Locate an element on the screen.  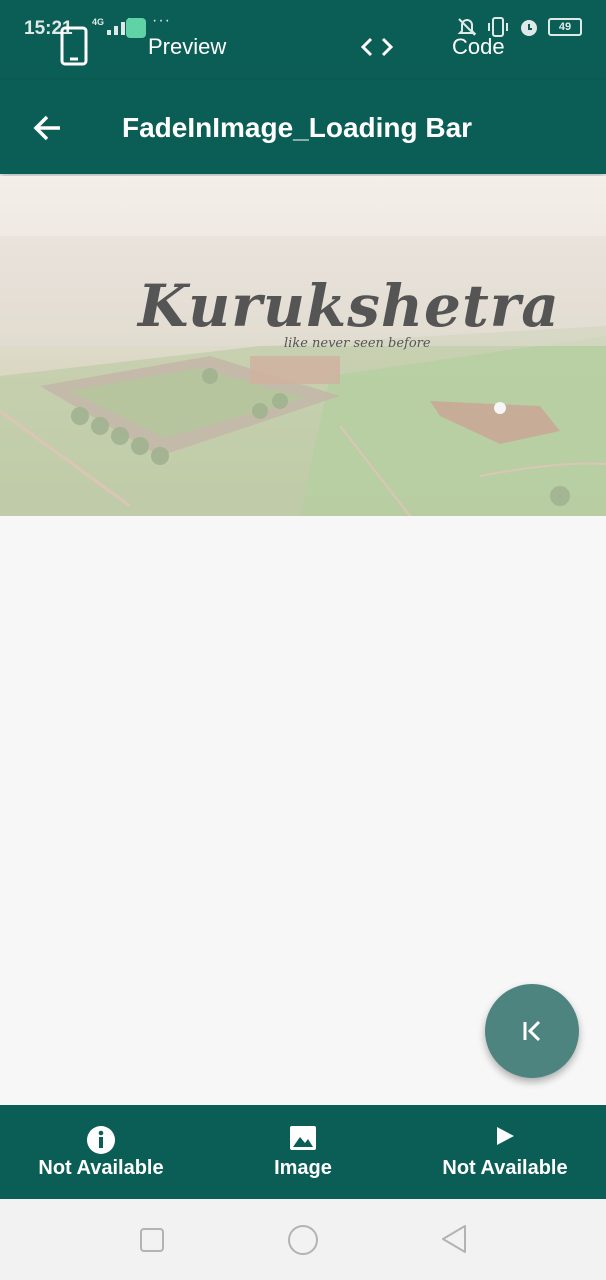
nav-item-play: Not Available is located at coordinates (505, 1152).